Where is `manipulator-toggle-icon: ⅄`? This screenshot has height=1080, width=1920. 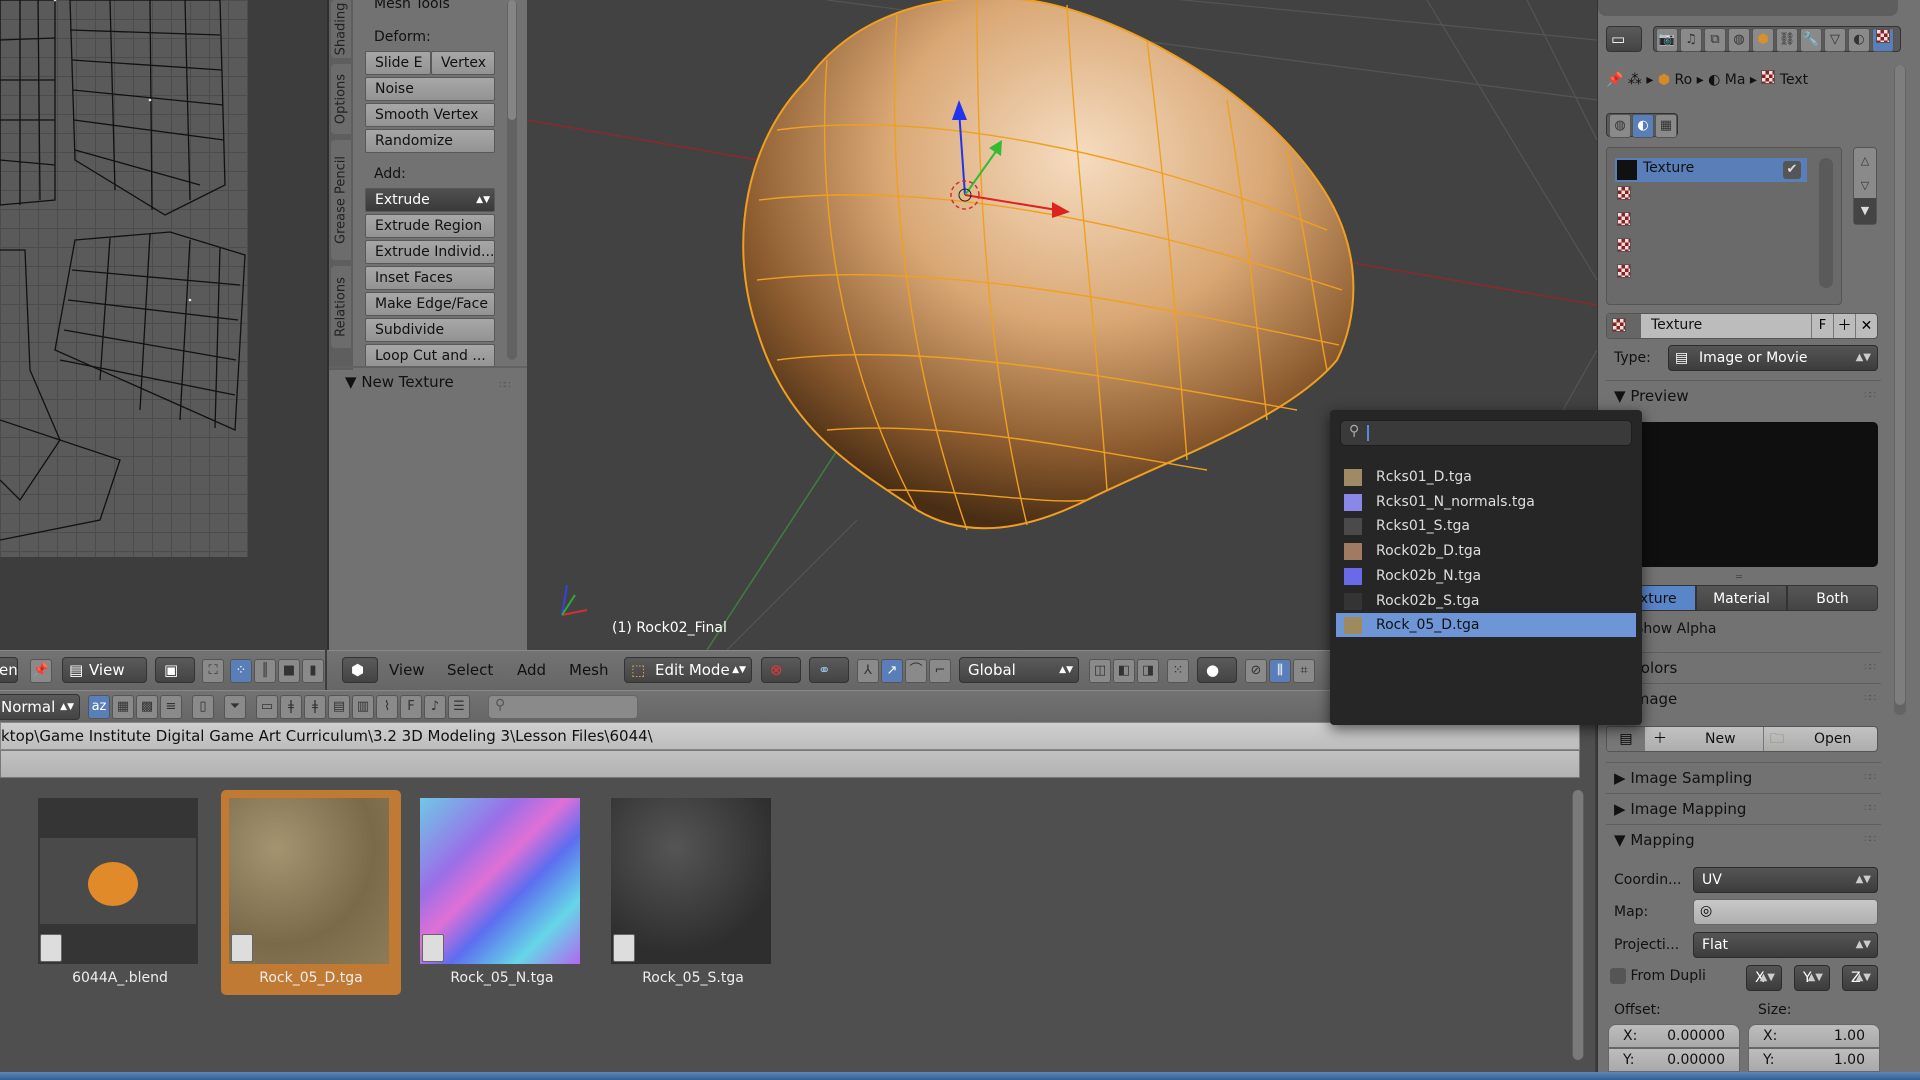
manipulator-toggle-icon: ⅄ is located at coordinates (868, 671).